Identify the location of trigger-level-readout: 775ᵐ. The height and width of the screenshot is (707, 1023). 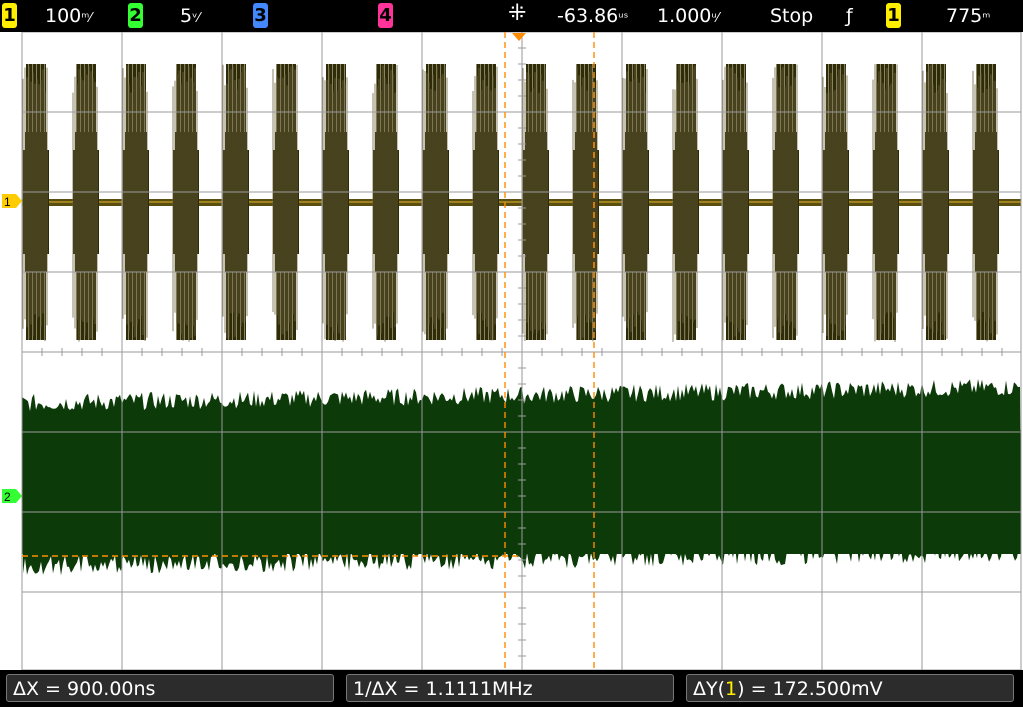
(968, 17).